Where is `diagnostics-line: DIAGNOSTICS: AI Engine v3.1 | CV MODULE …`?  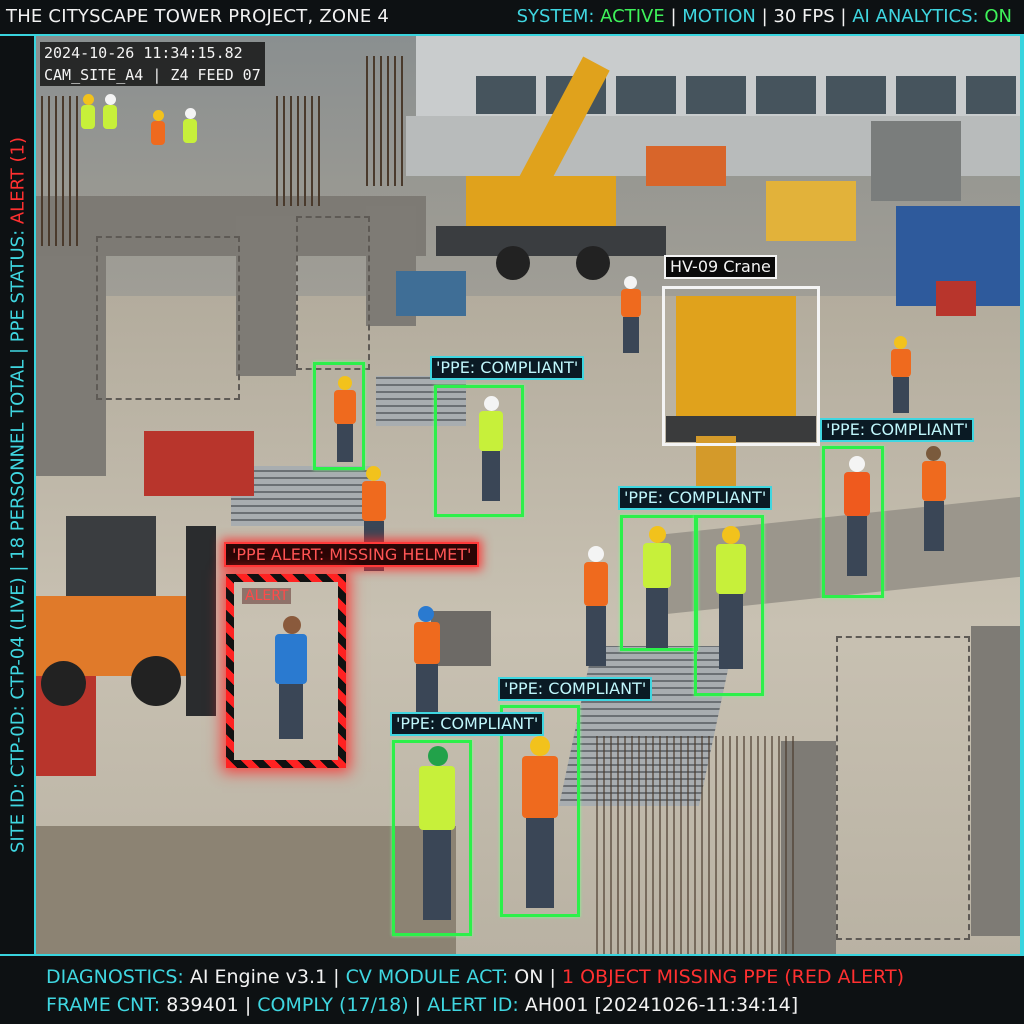 diagnostics-line: DIAGNOSTICS: AI Engine v3.1 | CV MODULE … is located at coordinates (475, 977).